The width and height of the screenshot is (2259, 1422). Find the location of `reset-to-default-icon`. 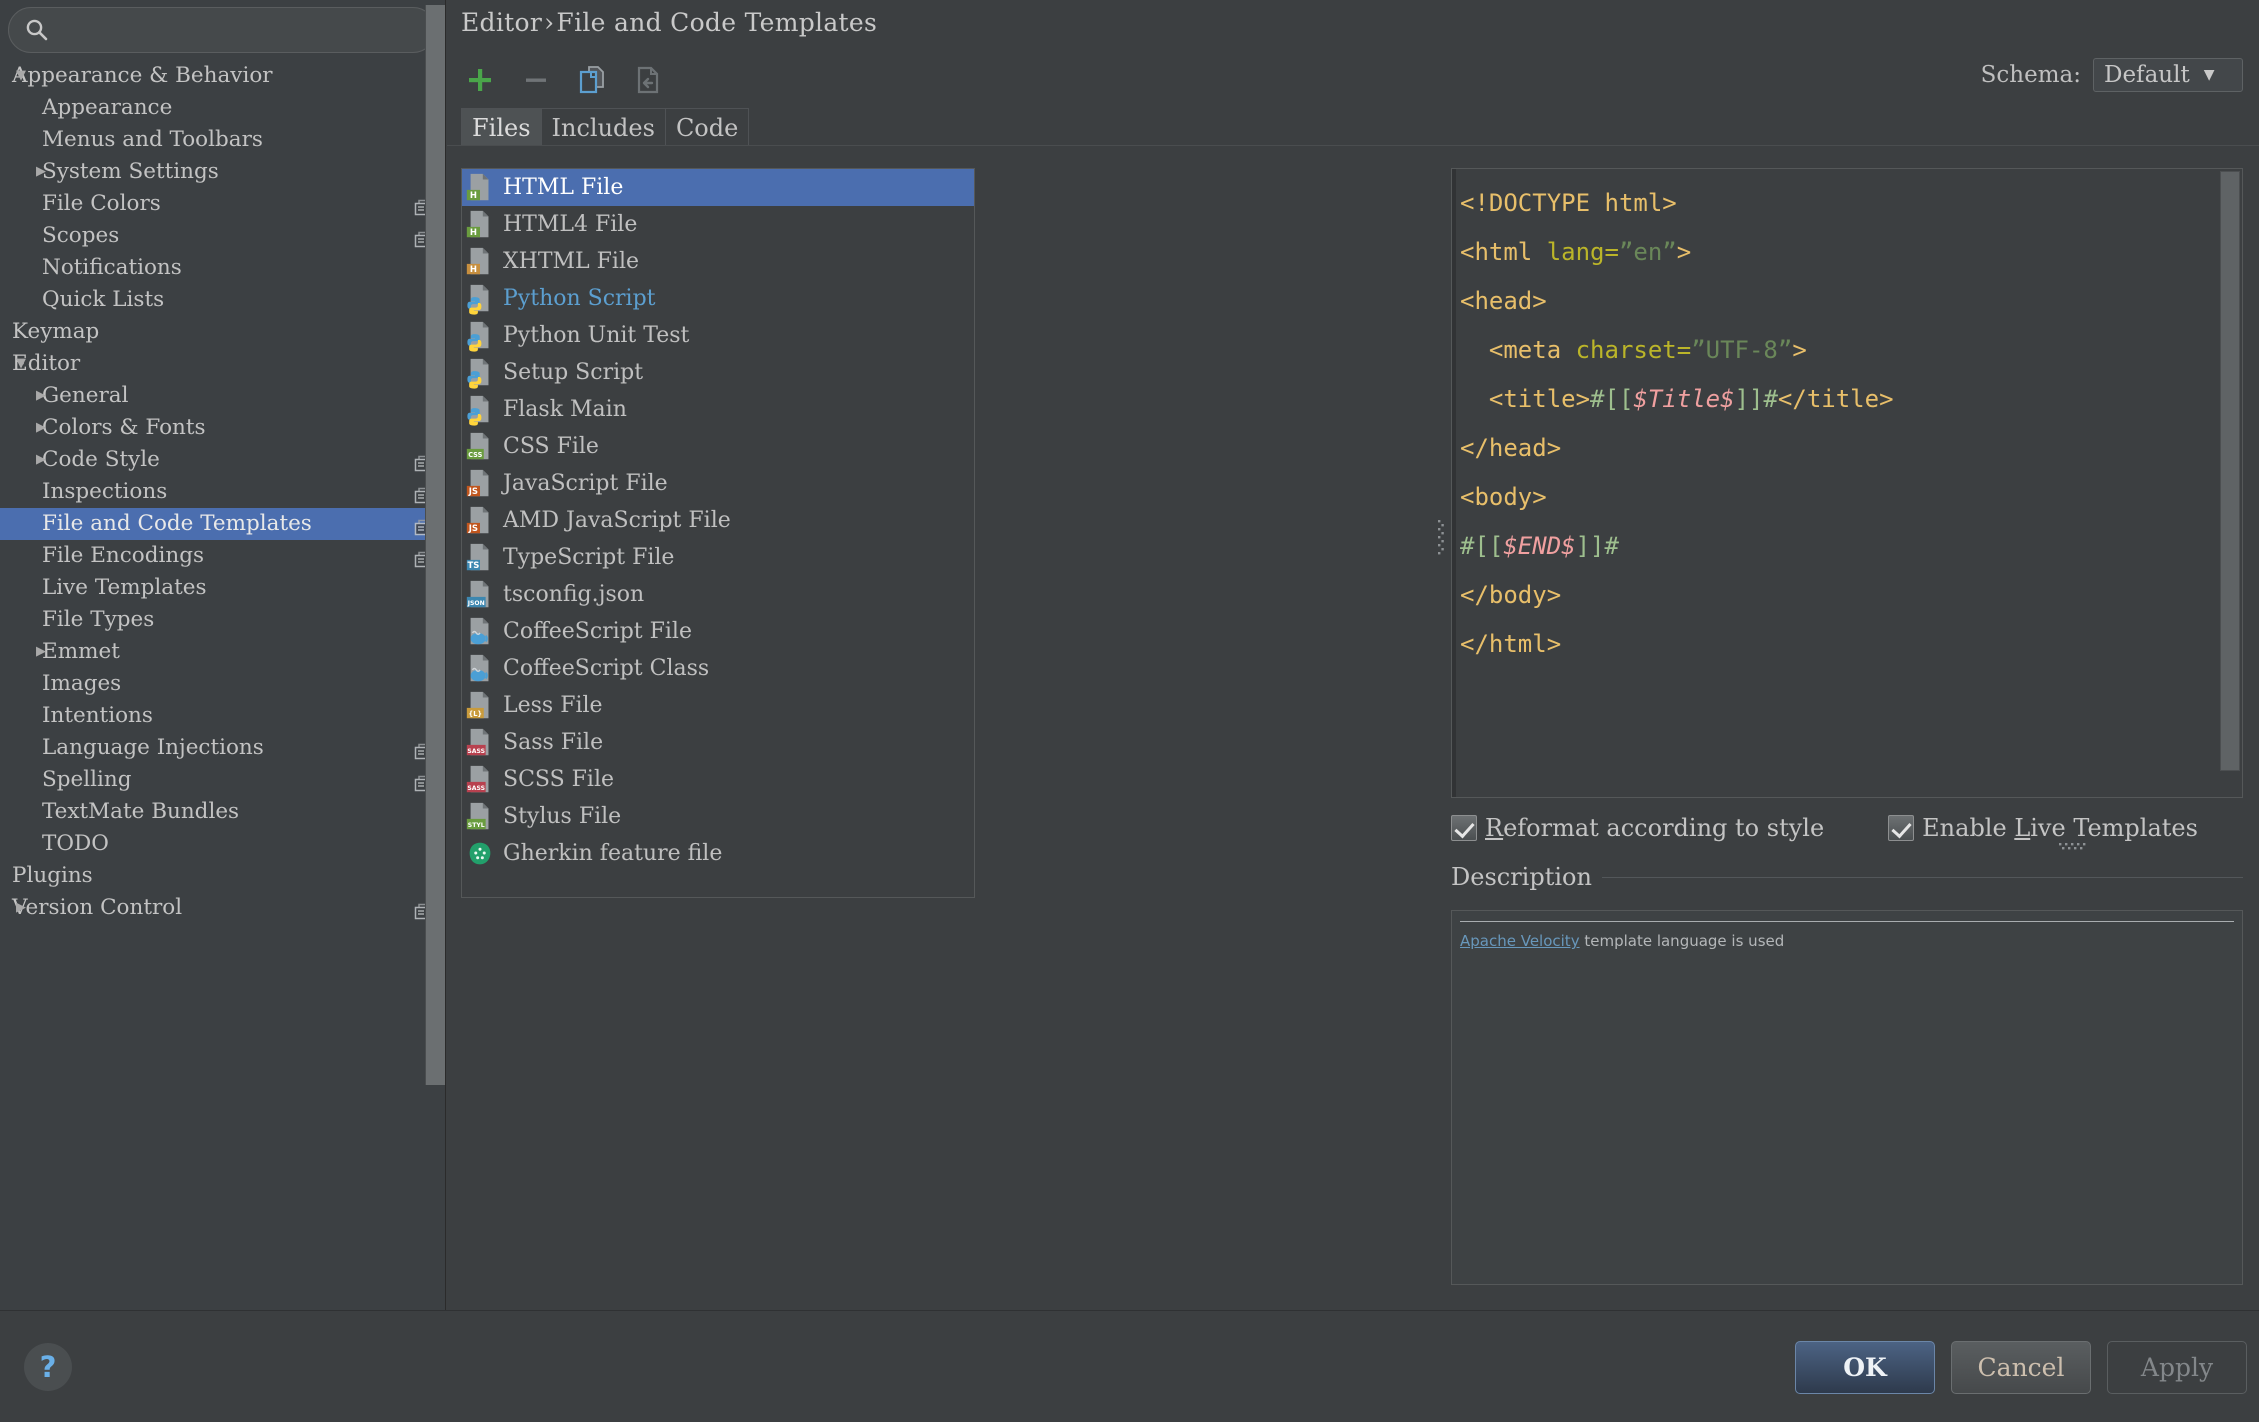

reset-to-default-icon is located at coordinates (648, 80).